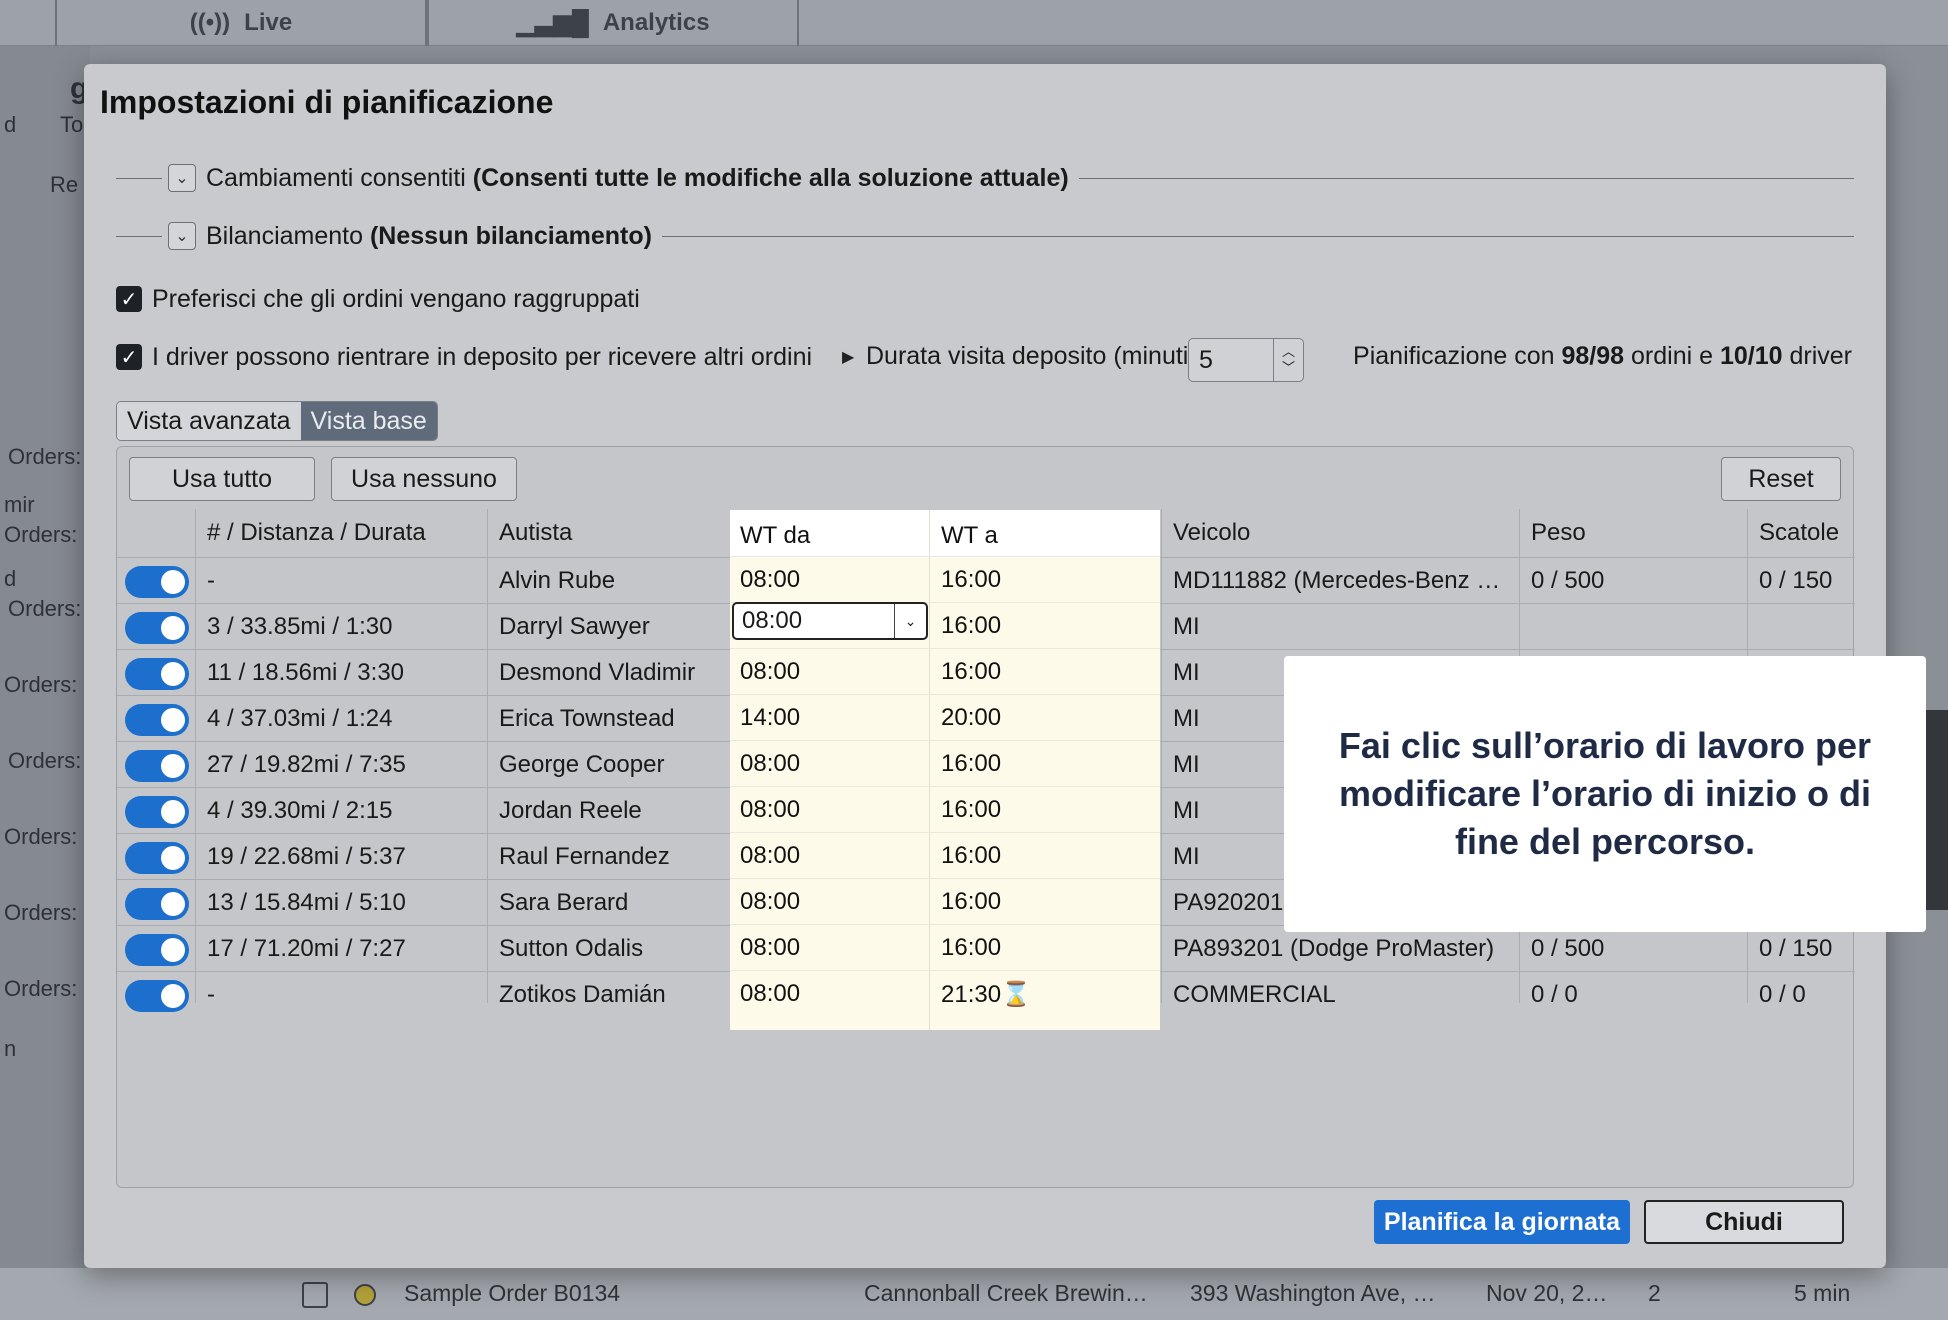  What do you see at coordinates (1502, 1222) in the screenshot?
I see `plan-day-button: Planifica la giornata` at bounding box center [1502, 1222].